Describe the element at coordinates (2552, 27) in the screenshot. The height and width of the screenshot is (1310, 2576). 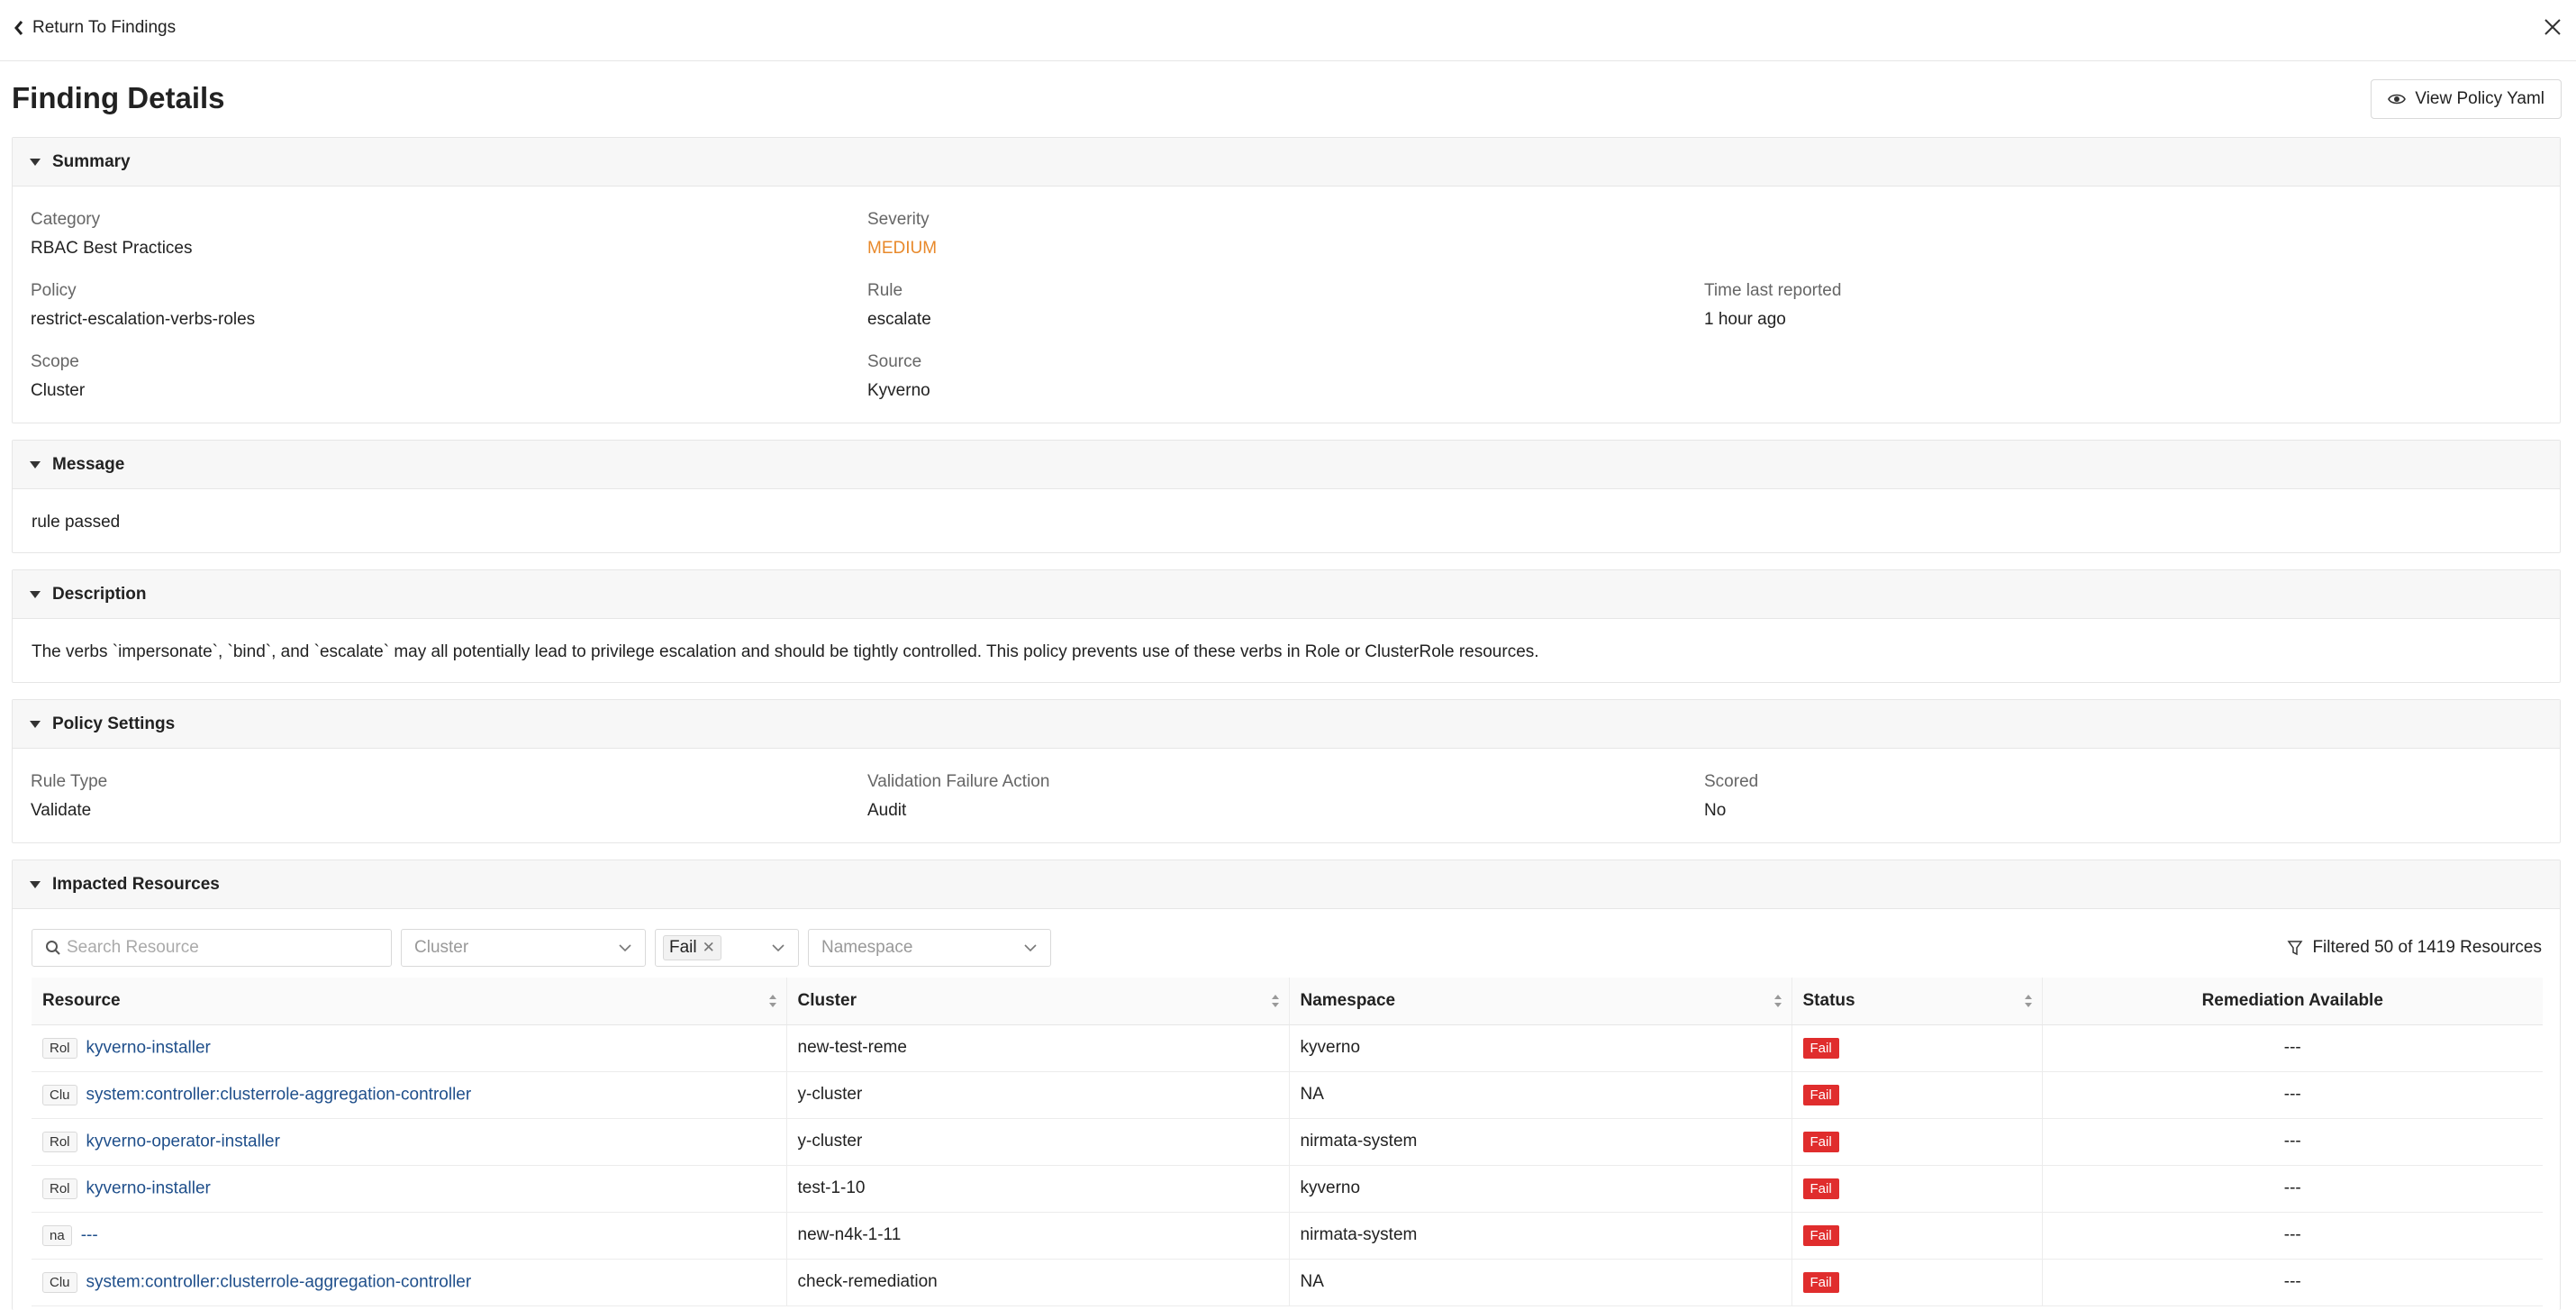
I see `close-icon` at that location.